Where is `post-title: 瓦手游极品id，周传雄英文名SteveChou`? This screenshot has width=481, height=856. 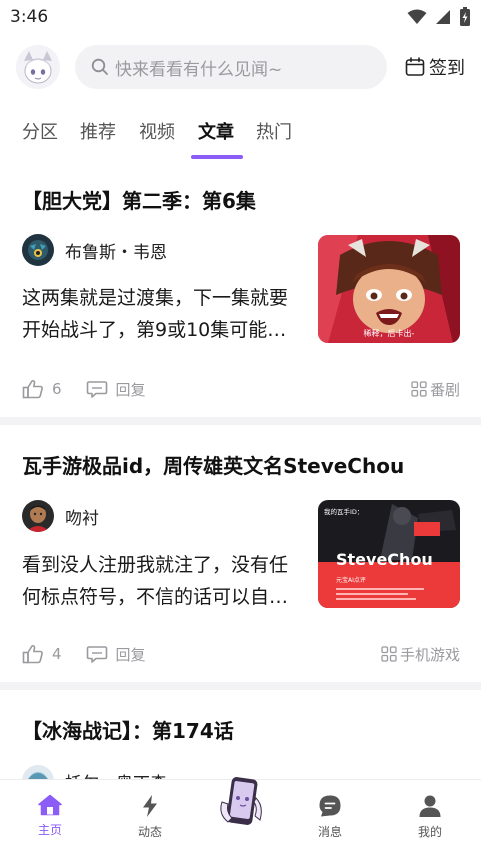 post-title: 瓦手游极品id，周传雄英文名SteveChou is located at coordinates (213, 464).